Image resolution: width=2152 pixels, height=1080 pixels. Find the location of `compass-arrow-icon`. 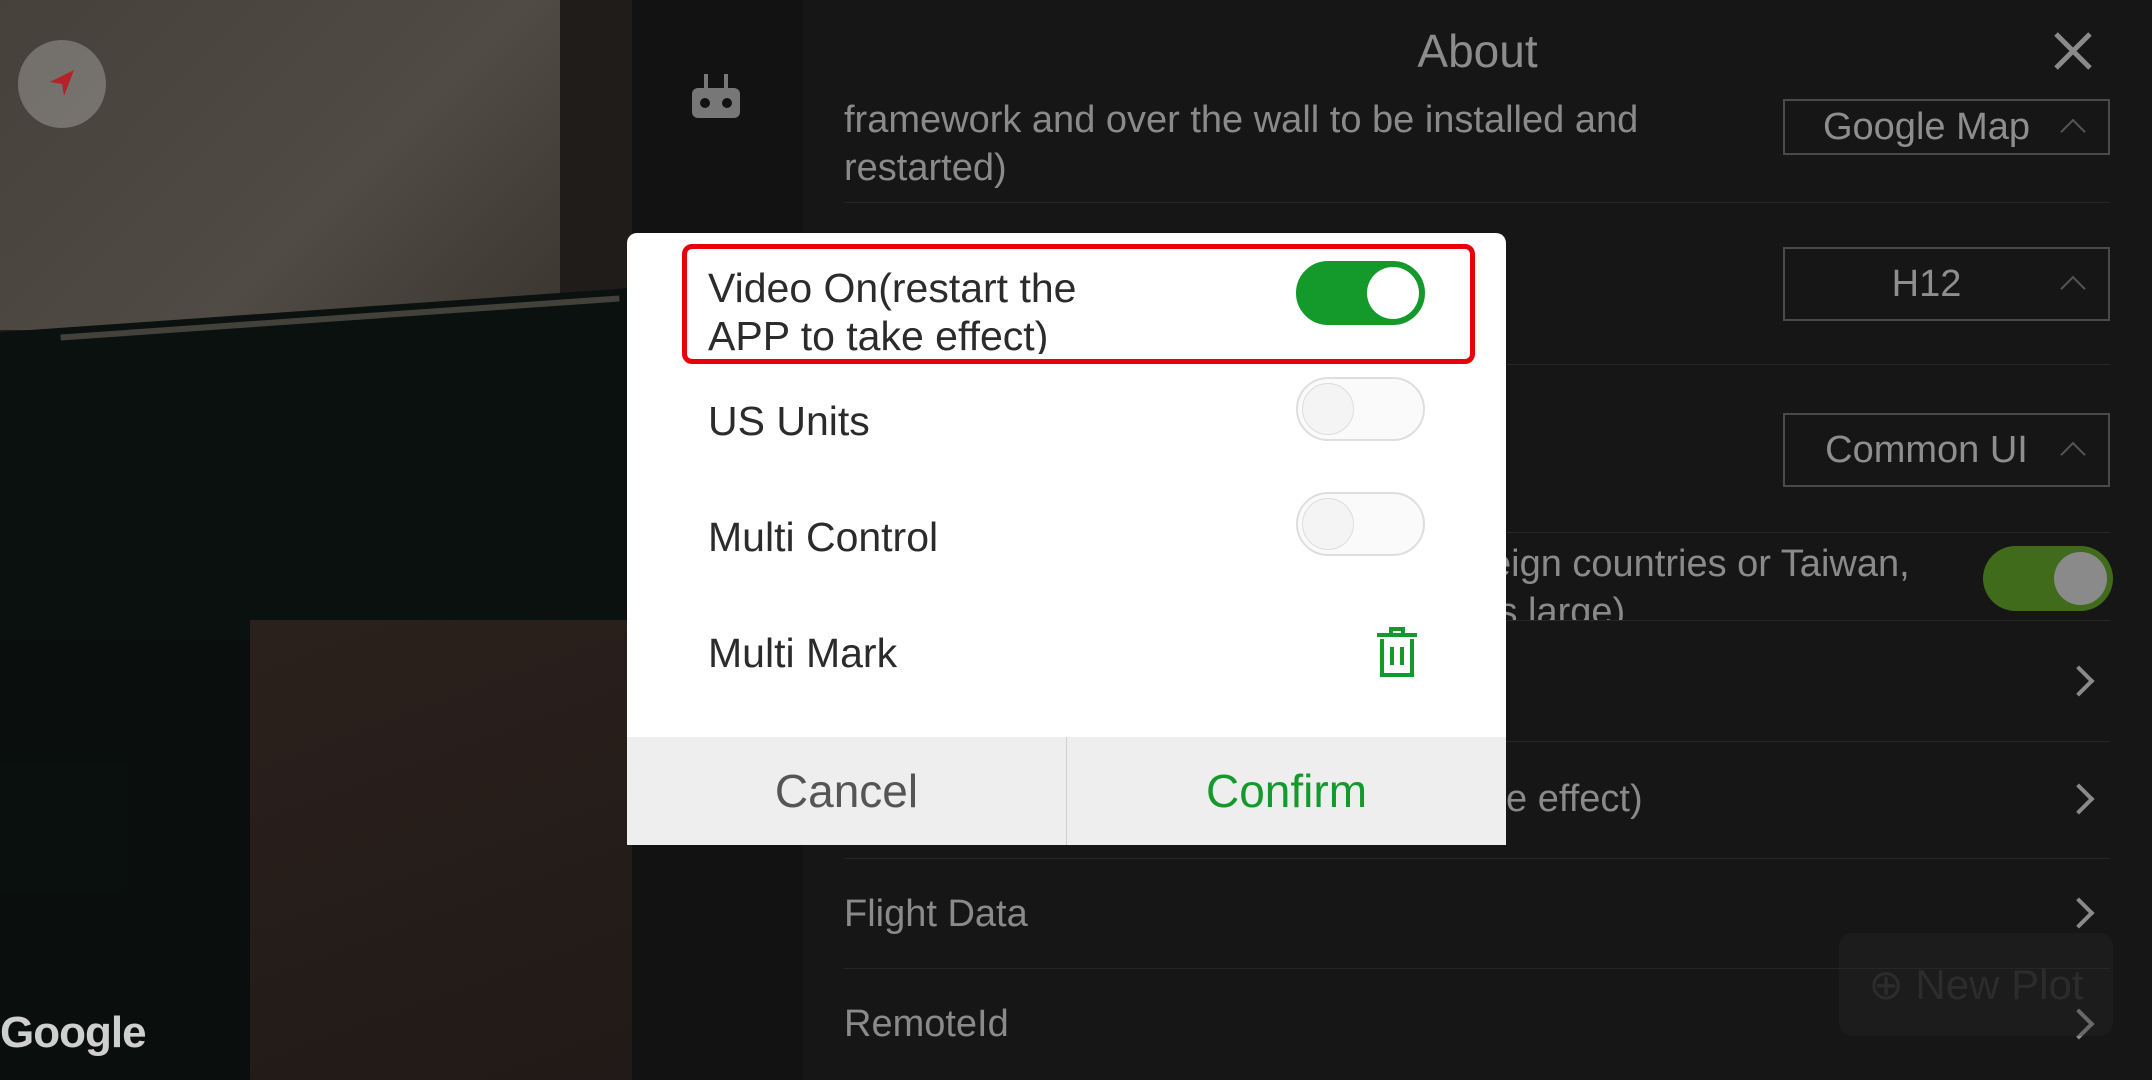

compass-arrow-icon is located at coordinates (62, 83).